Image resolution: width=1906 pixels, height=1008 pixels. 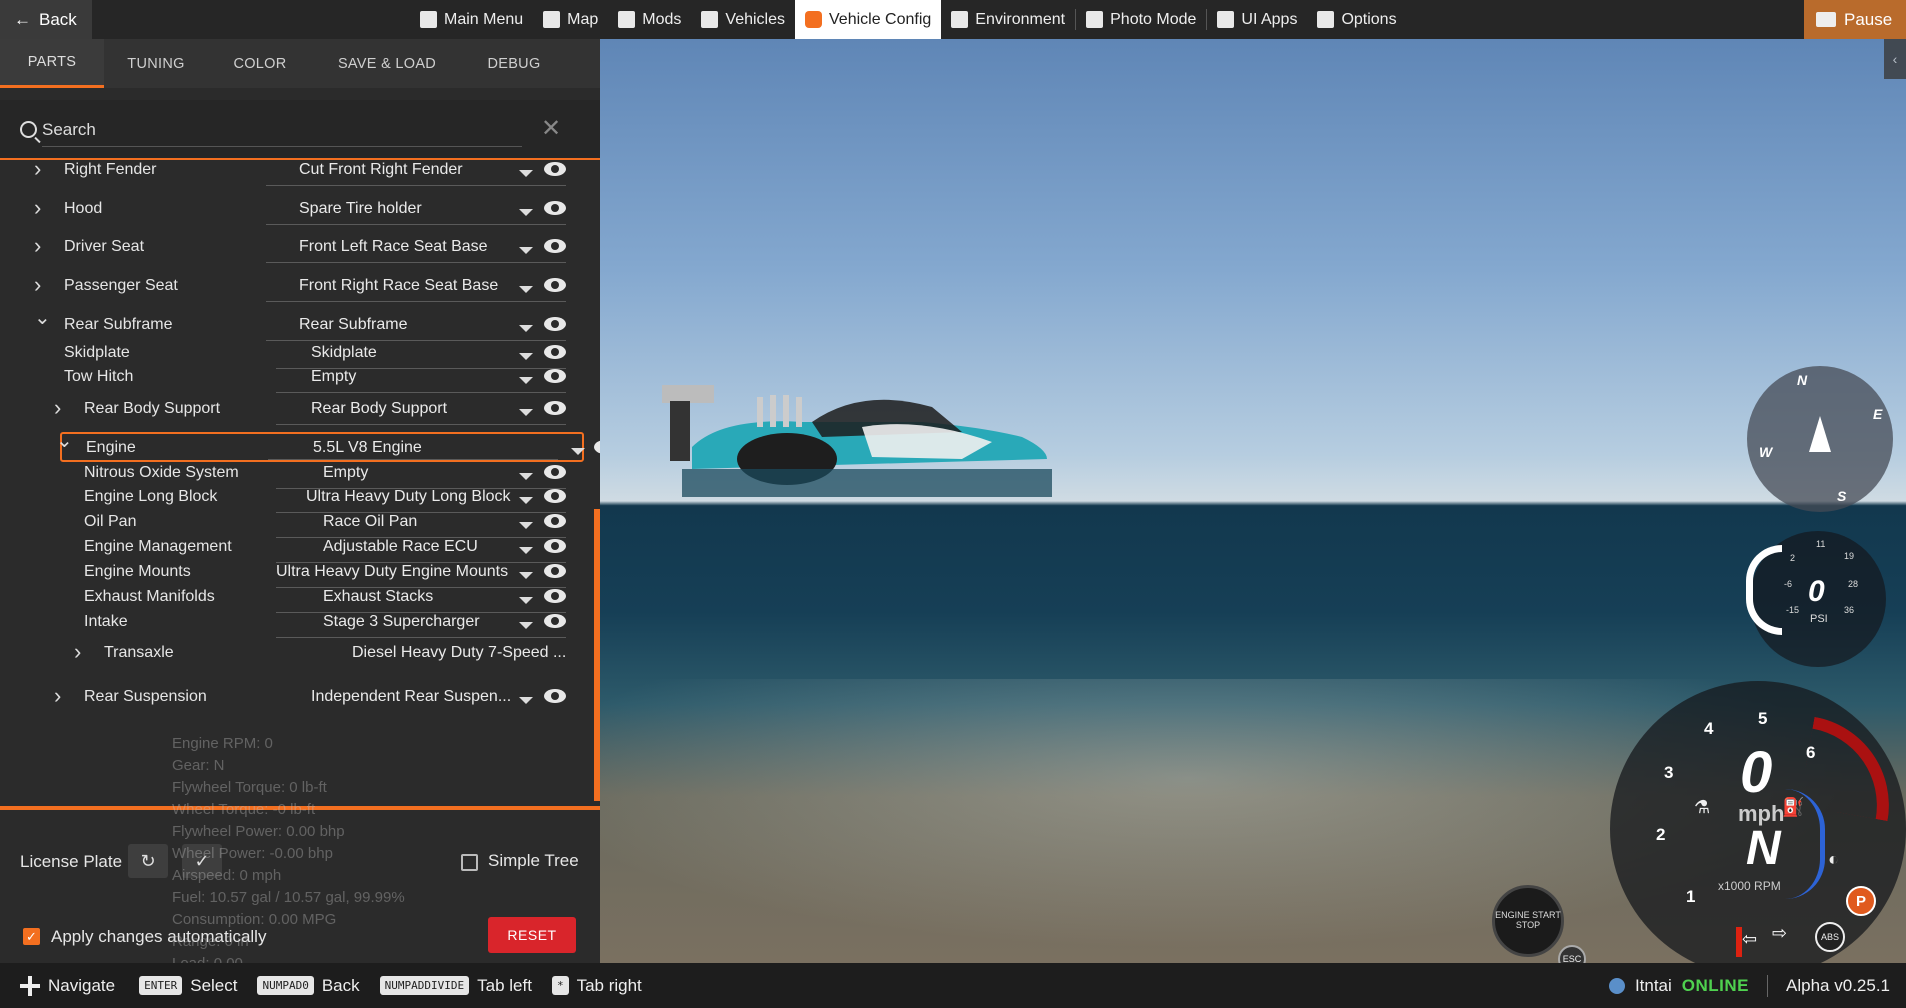 I want to click on boost-tick: 11, so click(x=1821, y=544).